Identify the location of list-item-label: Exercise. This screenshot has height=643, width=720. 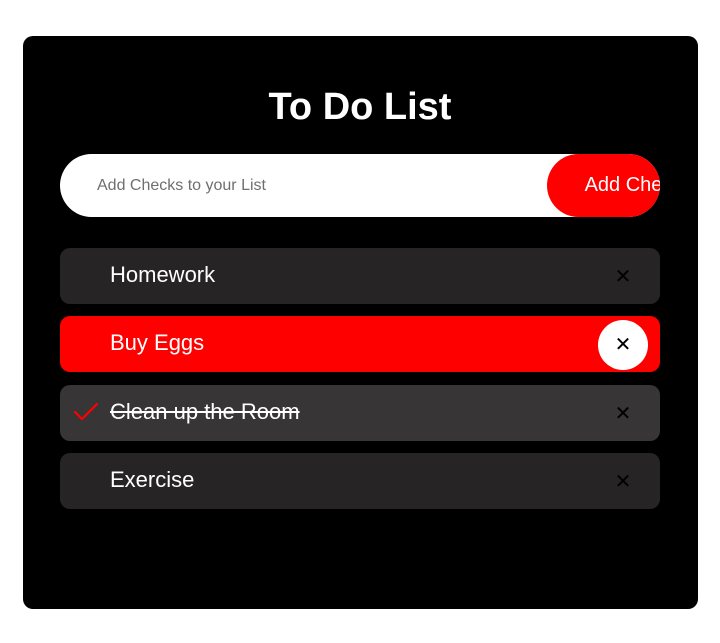
(152, 479).